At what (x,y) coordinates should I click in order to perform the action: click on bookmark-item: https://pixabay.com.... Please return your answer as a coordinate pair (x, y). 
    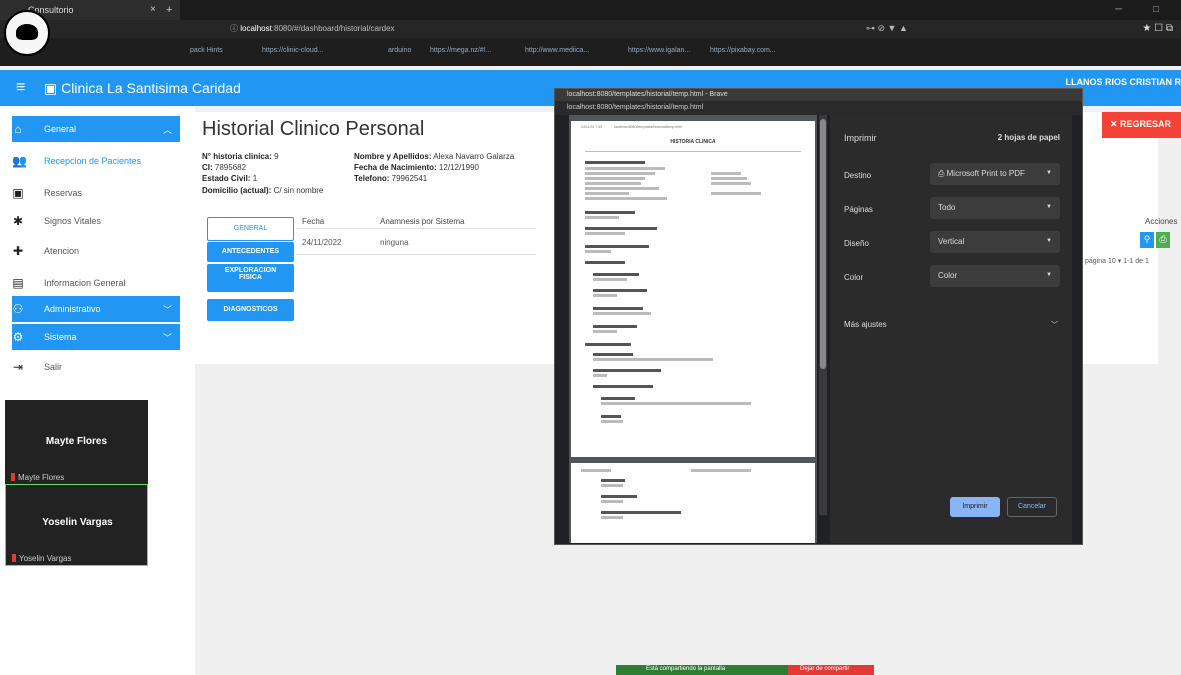
    Looking at the image, I should click on (743, 50).